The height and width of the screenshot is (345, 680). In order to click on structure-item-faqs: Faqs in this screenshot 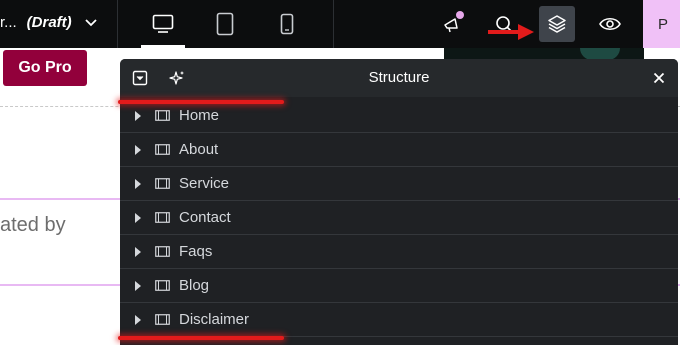, I will do `click(399, 252)`.